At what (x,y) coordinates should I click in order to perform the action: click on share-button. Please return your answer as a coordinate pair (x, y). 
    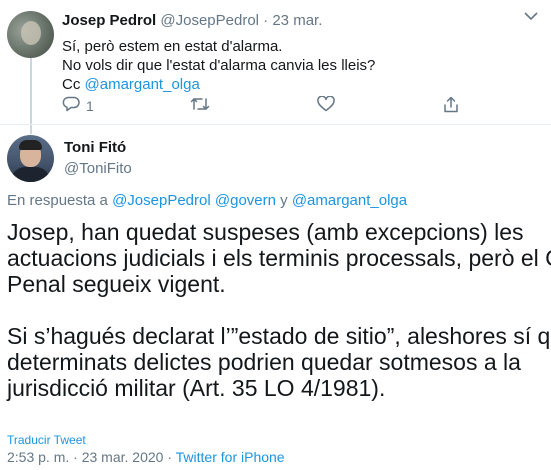
    Looking at the image, I should click on (451, 106).